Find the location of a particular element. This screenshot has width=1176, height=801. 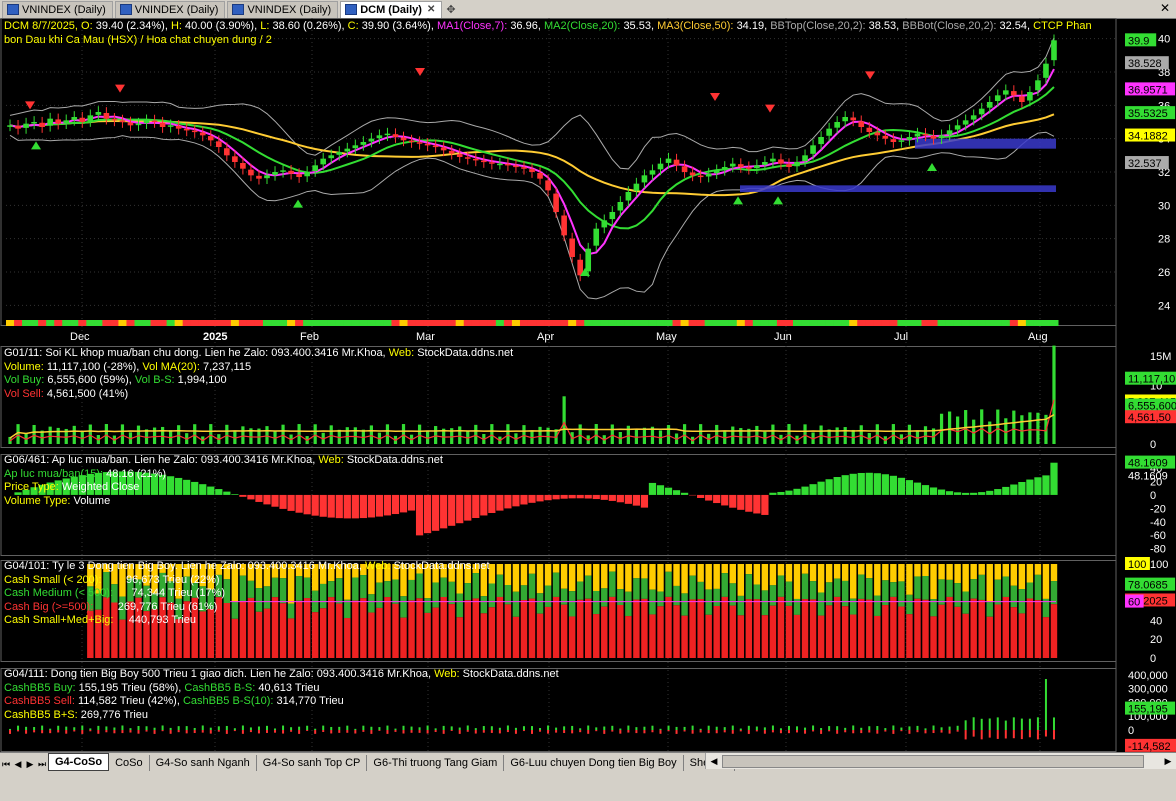

legend-segment: Web: is located at coordinates (403, 353).